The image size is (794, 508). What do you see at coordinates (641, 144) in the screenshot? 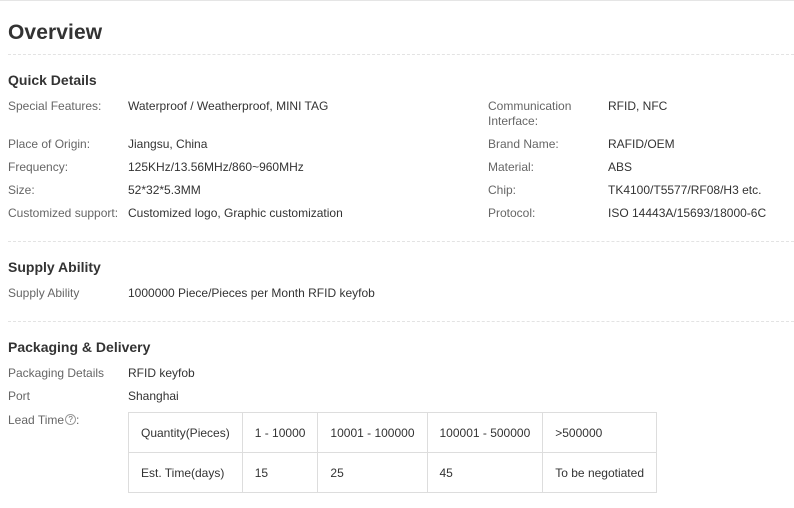
I see `brand-name-value: RAFID/OEM` at bounding box center [641, 144].